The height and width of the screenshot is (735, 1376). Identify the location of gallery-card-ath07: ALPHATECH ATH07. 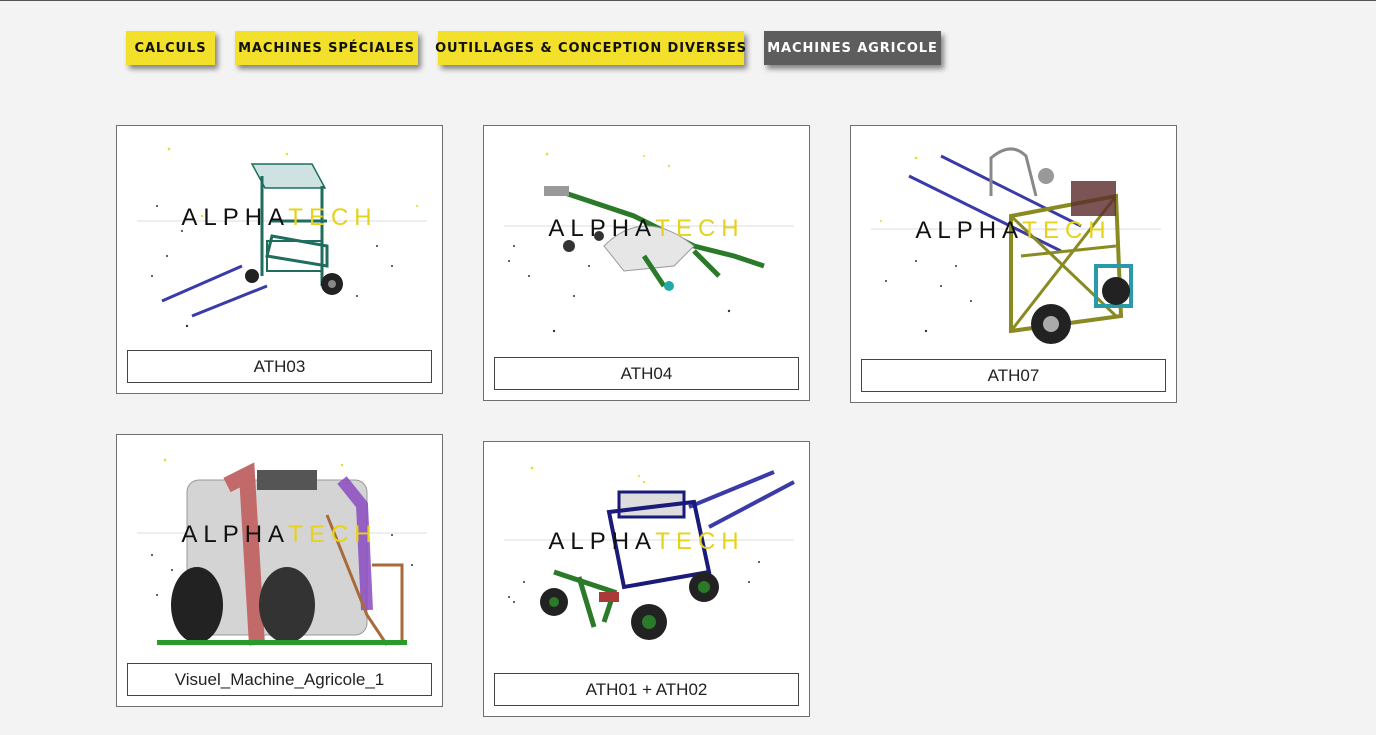
(1013, 264).